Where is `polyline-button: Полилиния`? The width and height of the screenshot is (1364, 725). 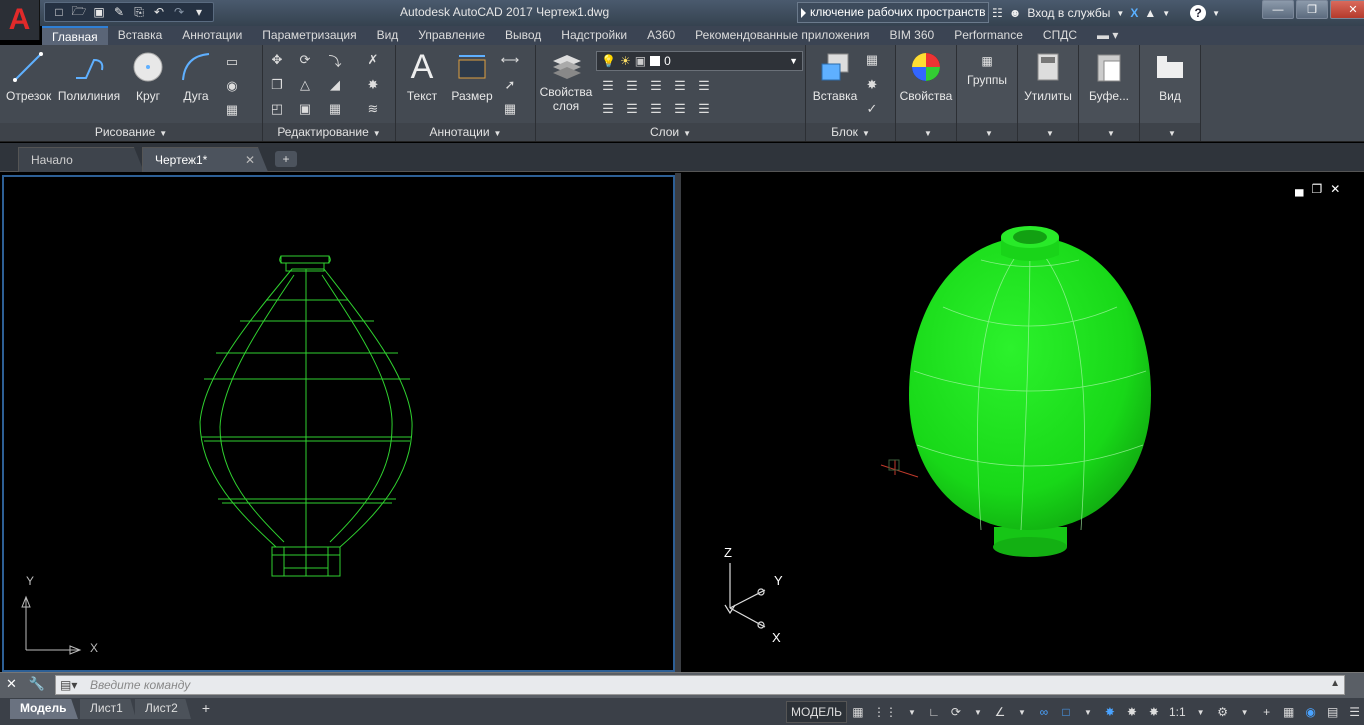 polyline-button: Полилиния is located at coordinates (89, 76).